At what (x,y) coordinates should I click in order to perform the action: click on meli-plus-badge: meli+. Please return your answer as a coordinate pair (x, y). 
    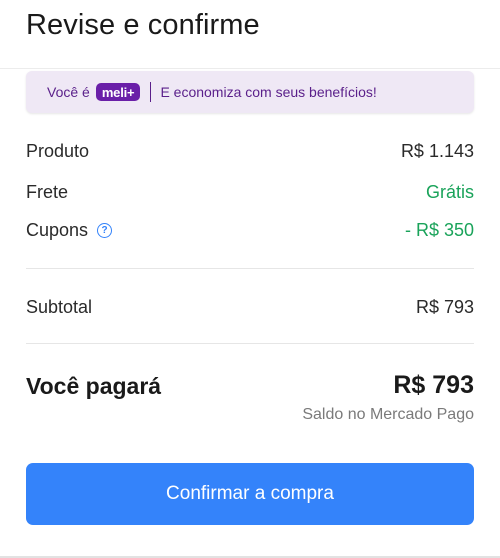
    Looking at the image, I should click on (118, 92).